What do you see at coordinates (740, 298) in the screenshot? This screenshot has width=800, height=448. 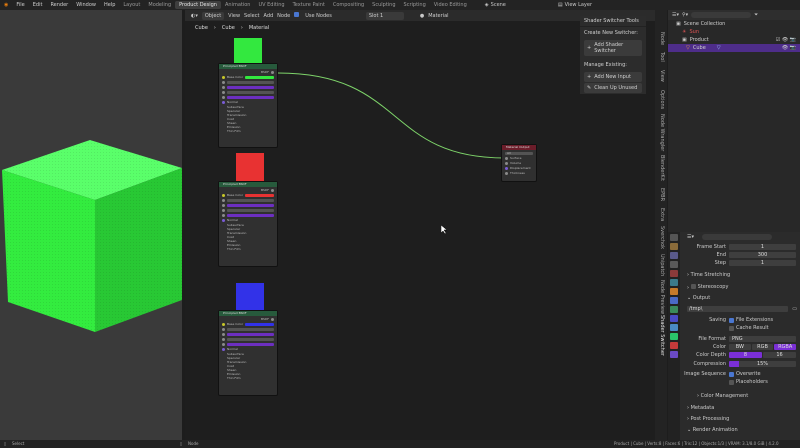 I see `output-panel: ⌄ Output` at bounding box center [740, 298].